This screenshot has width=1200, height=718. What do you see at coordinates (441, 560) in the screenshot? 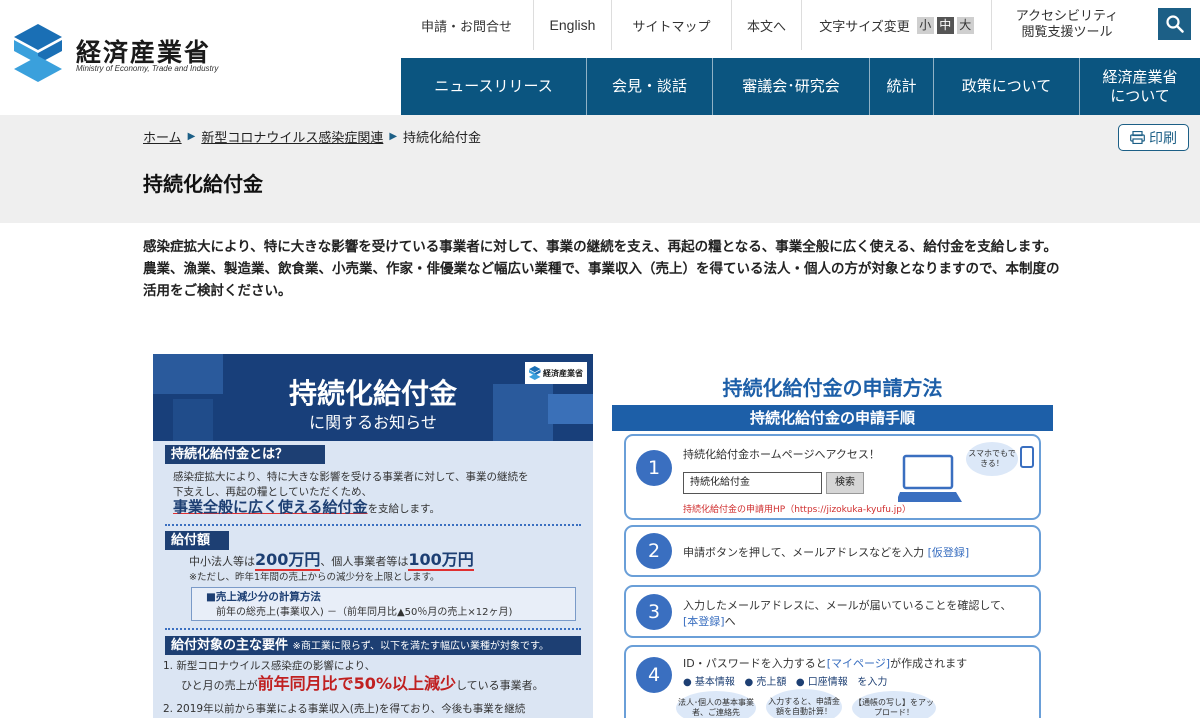
I see `flyer-amount-indiv: 100万円` at bounding box center [441, 560].